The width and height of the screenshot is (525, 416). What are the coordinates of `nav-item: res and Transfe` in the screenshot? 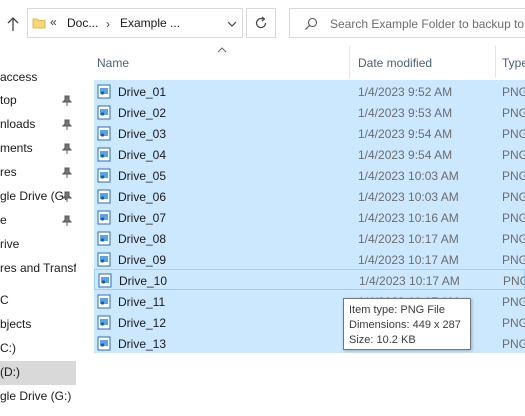 It's located at (38, 269).